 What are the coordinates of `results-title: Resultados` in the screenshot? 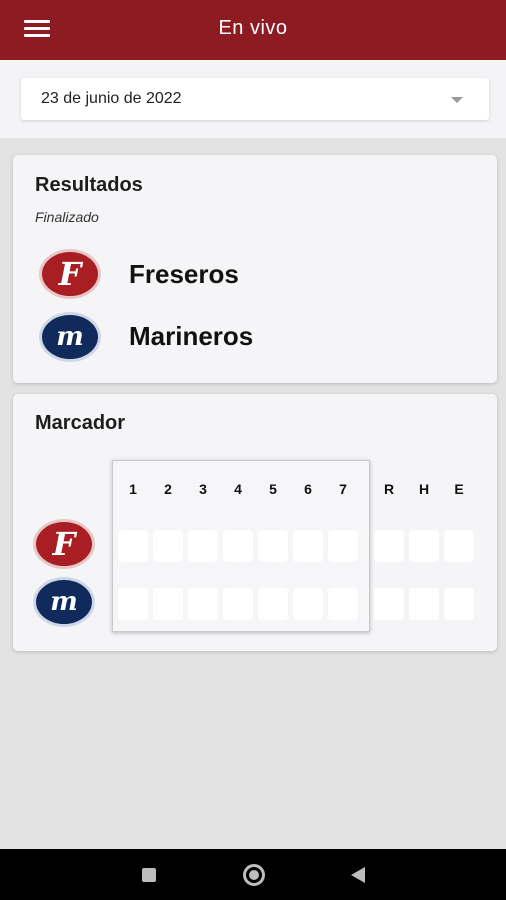 It's located at (89, 185).